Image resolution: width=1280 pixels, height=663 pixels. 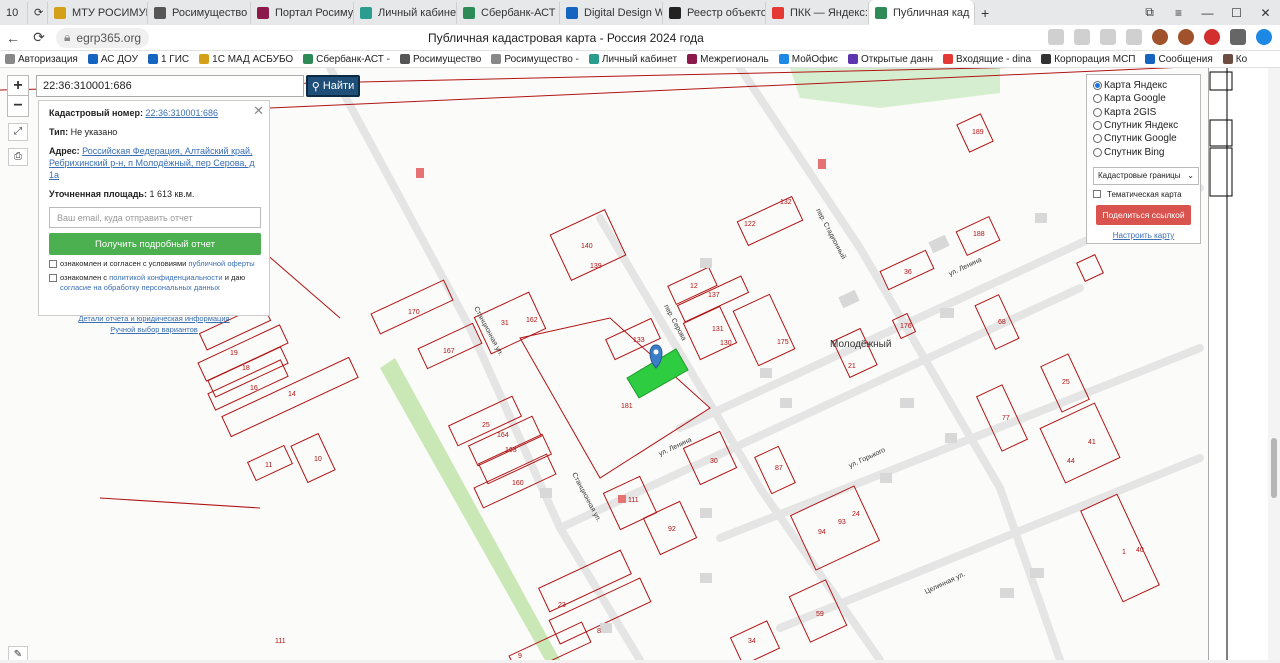 I want to click on bookmark-item: АС ДОУ, so click(x=113, y=59).